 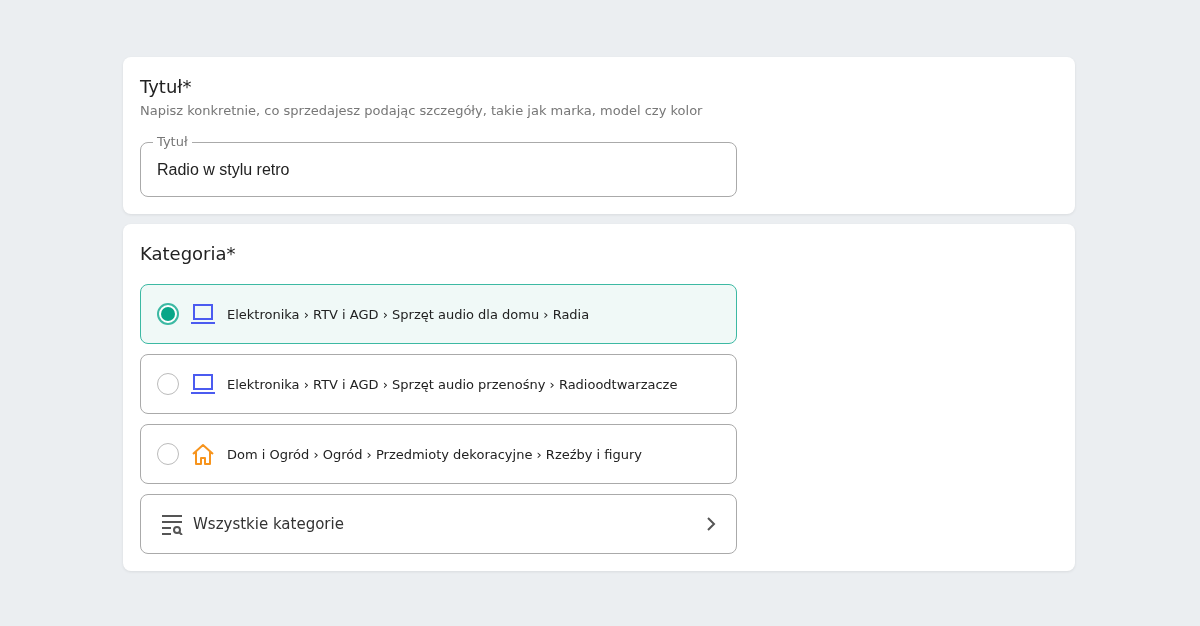 What do you see at coordinates (438, 524) in the screenshot?
I see `all-categories-button: Wszystkie kategorie` at bounding box center [438, 524].